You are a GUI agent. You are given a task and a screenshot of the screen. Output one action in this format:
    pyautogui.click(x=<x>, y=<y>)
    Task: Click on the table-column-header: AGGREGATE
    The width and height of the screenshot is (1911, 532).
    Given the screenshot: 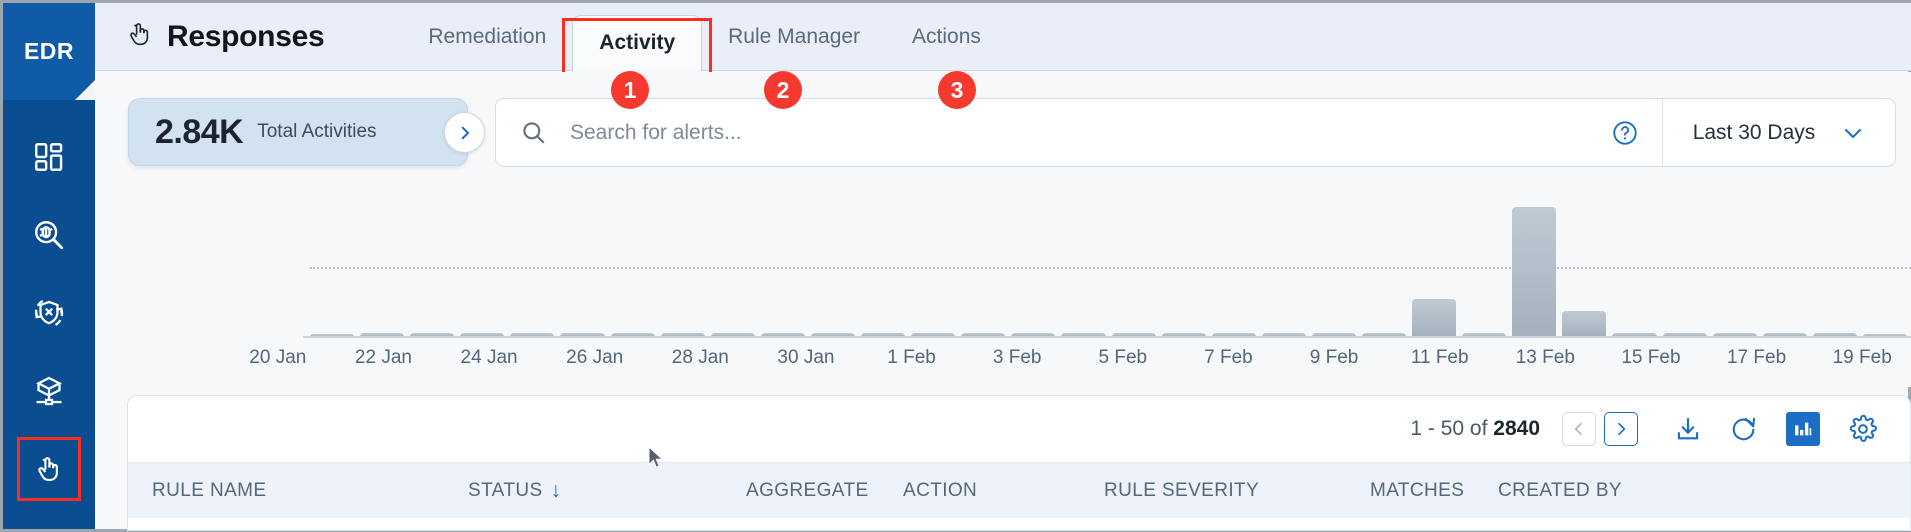 What is the action you would take?
    pyautogui.click(x=807, y=491)
    